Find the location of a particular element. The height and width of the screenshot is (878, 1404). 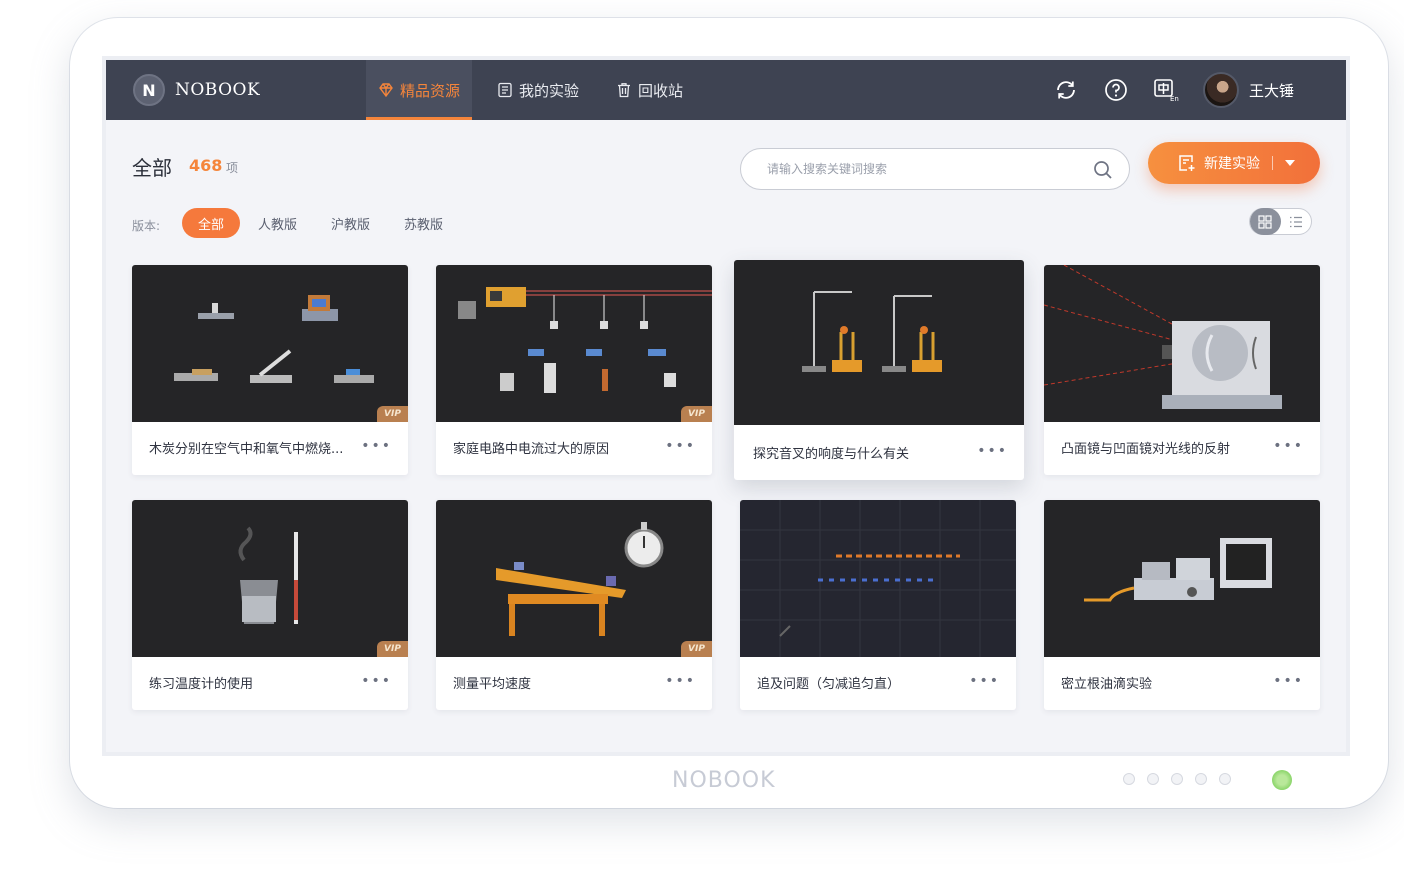

logo: N NOBOOK is located at coordinates (196, 90).